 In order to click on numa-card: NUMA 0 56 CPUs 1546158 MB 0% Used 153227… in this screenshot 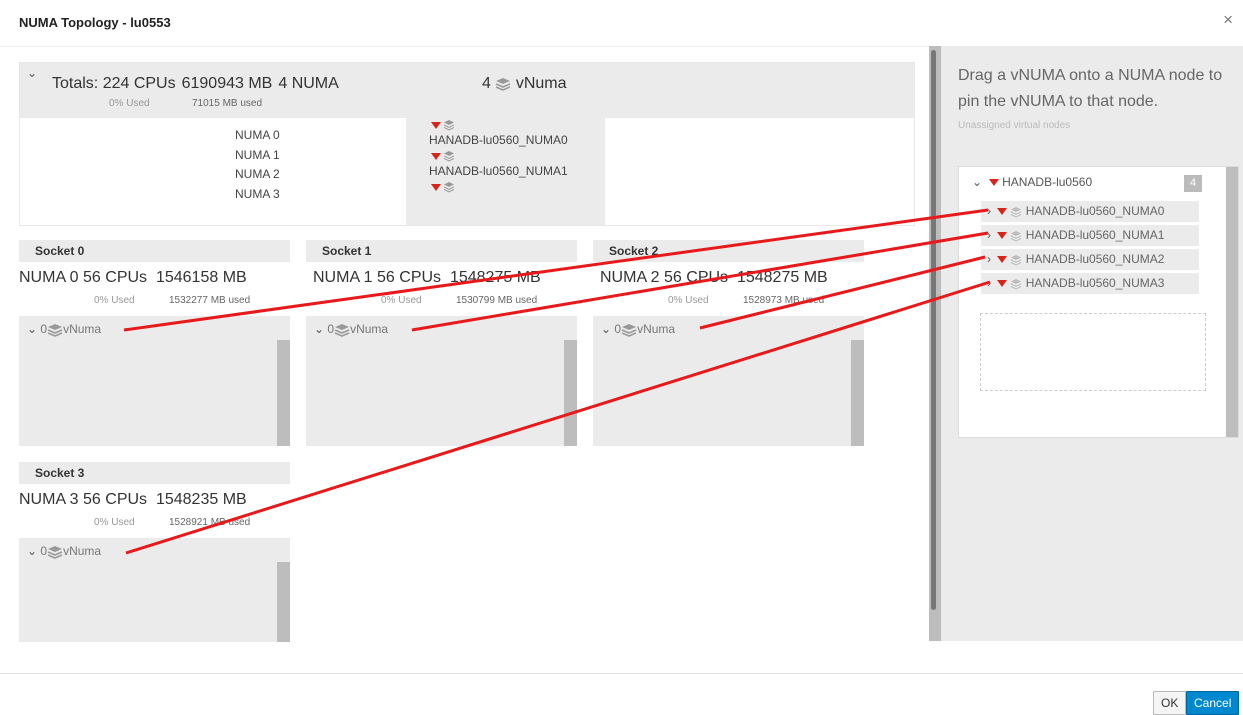, I will do `click(154, 289)`.